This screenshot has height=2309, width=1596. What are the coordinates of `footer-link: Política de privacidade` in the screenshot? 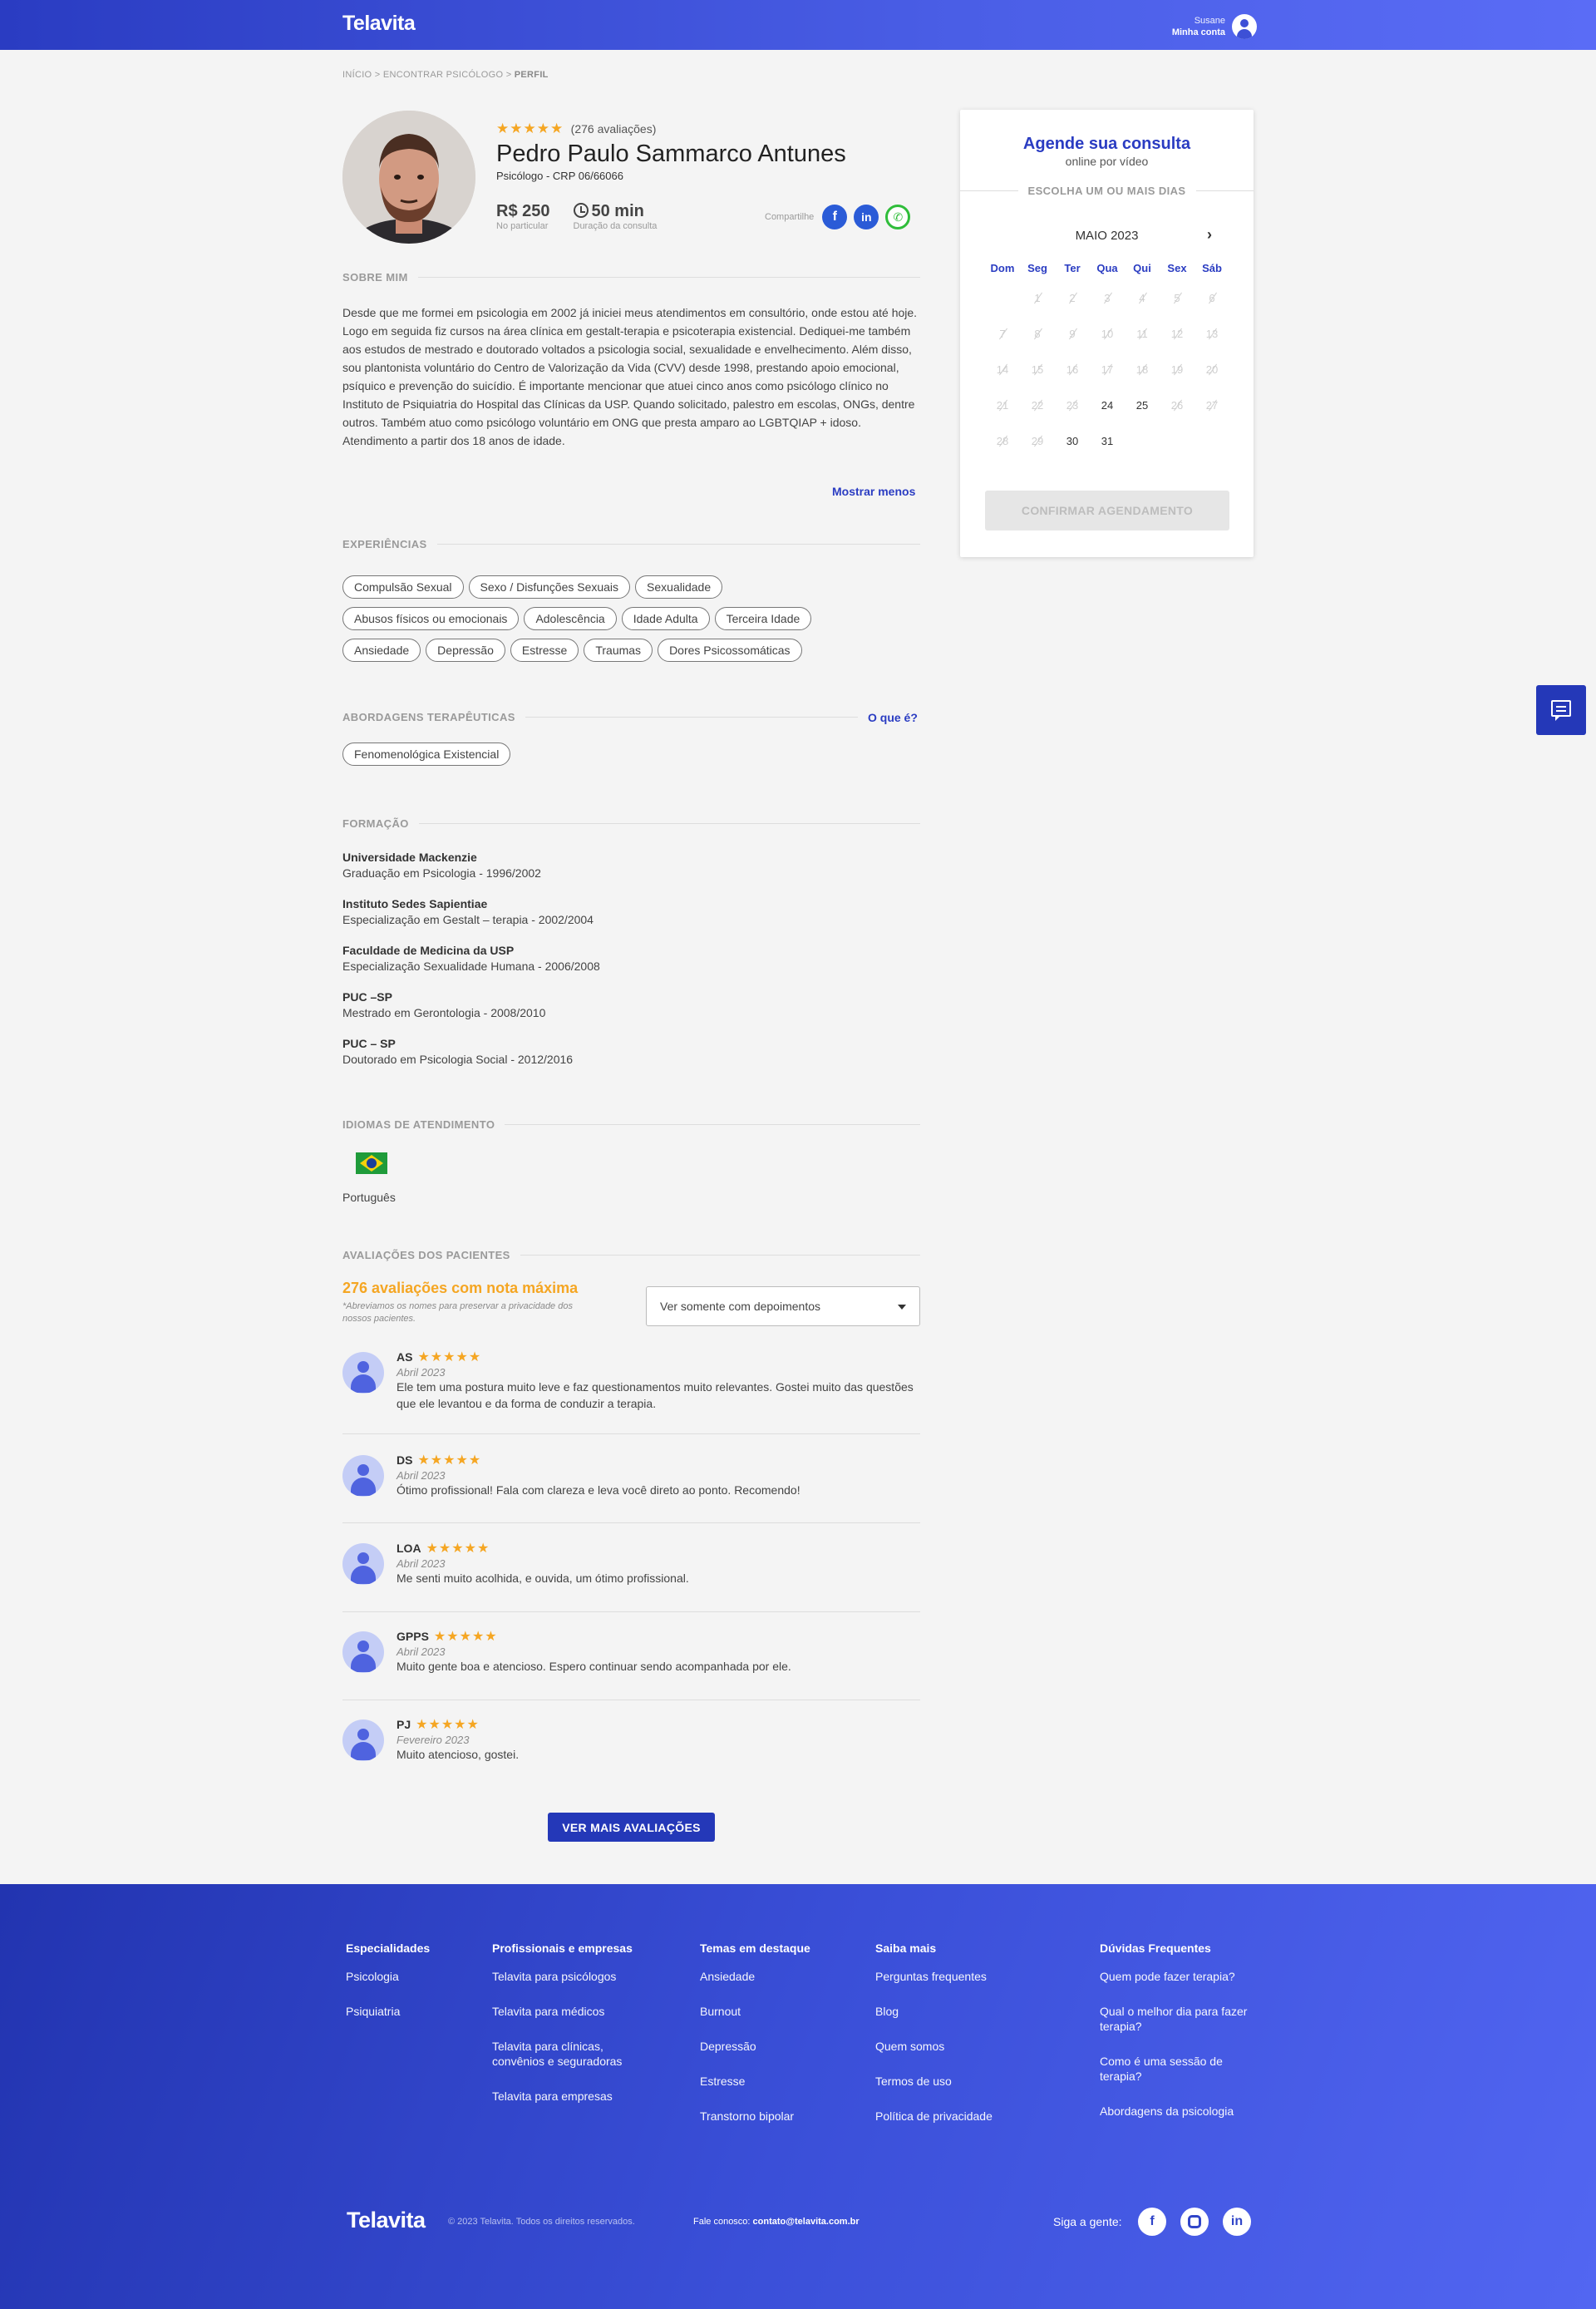 It's located at (934, 2116).